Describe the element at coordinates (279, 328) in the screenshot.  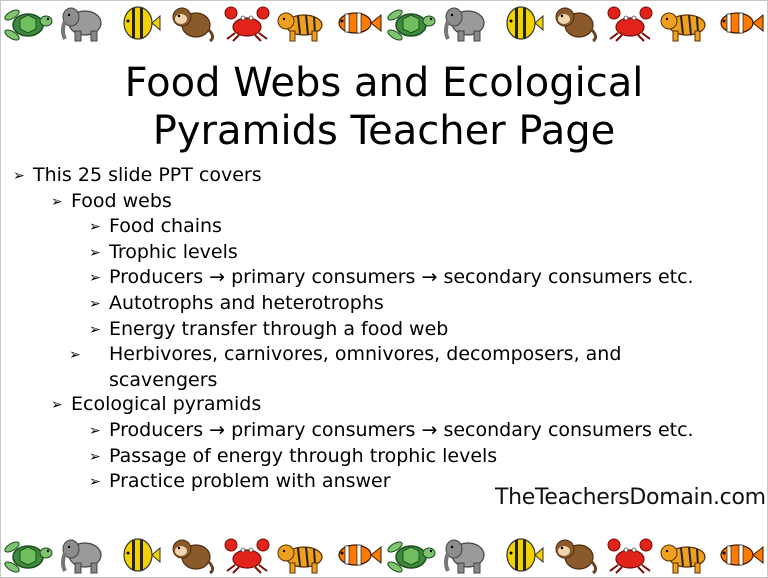
I see `bullet-text: Energy transfer through a food web` at that location.